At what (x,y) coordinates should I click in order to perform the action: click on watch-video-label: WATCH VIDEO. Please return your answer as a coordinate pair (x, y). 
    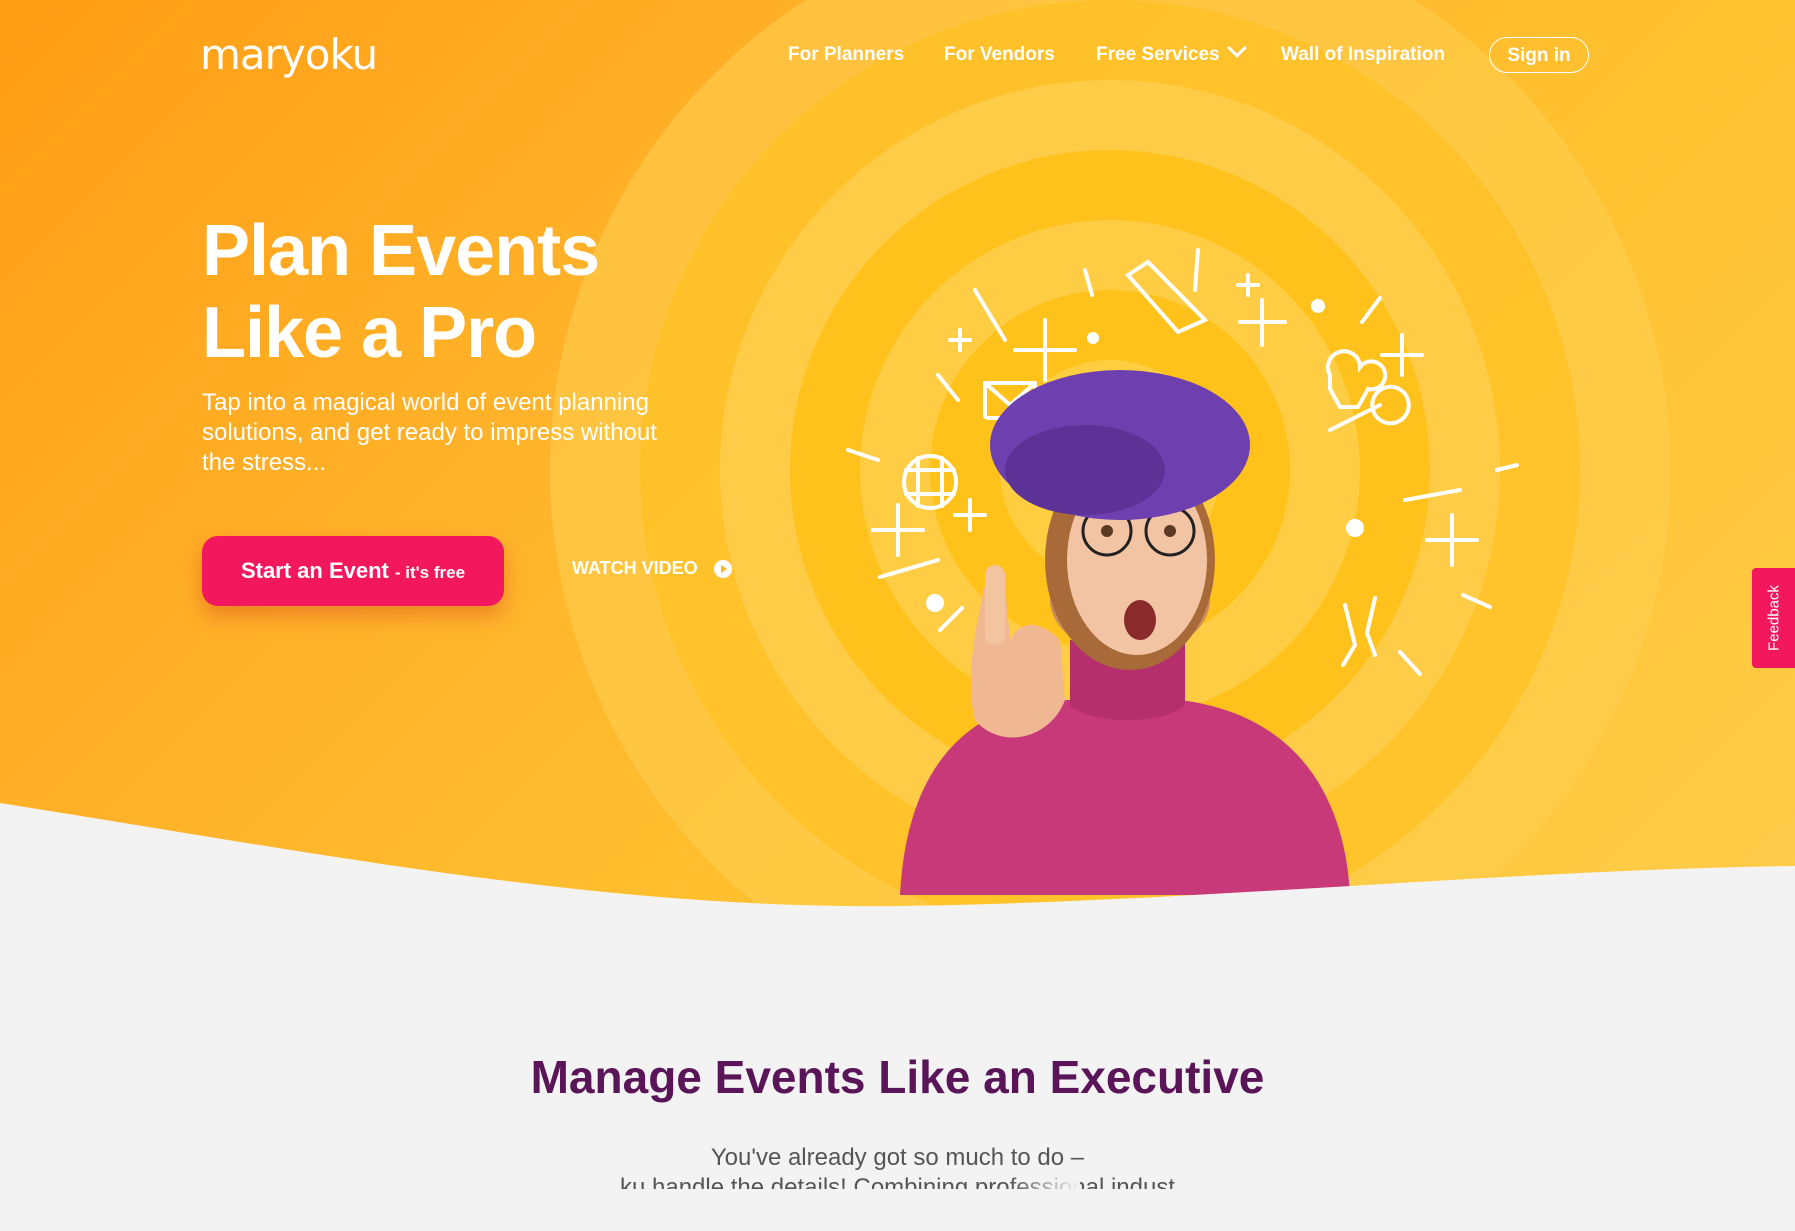
    Looking at the image, I should click on (635, 568).